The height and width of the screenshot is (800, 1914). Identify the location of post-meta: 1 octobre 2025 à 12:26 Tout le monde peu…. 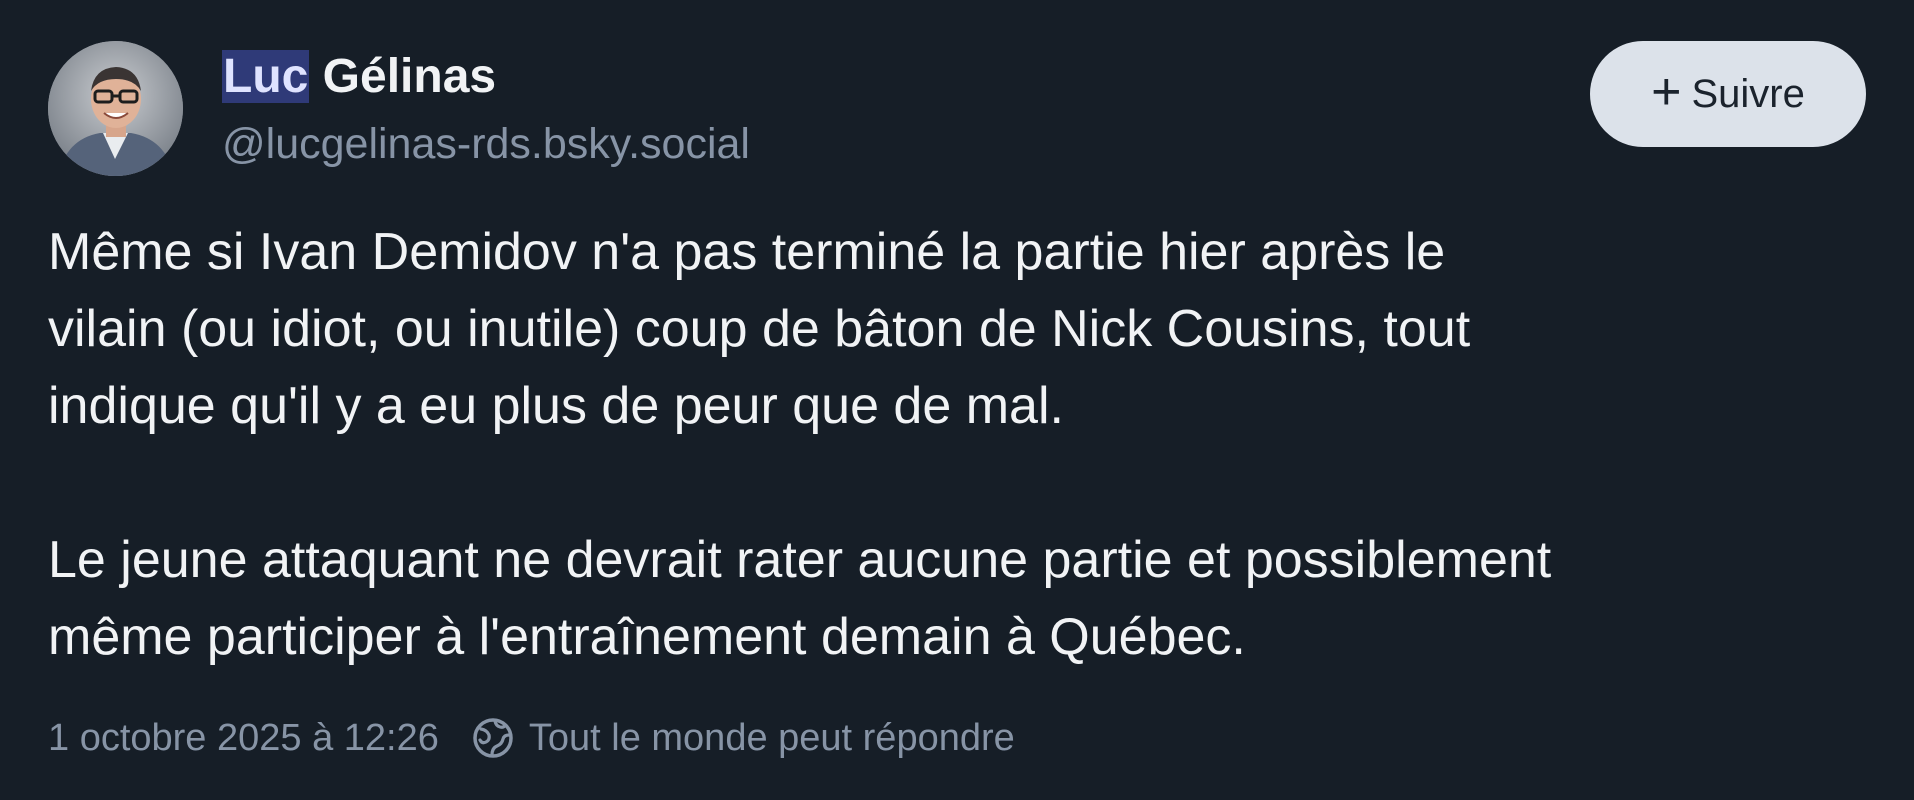
(531, 738).